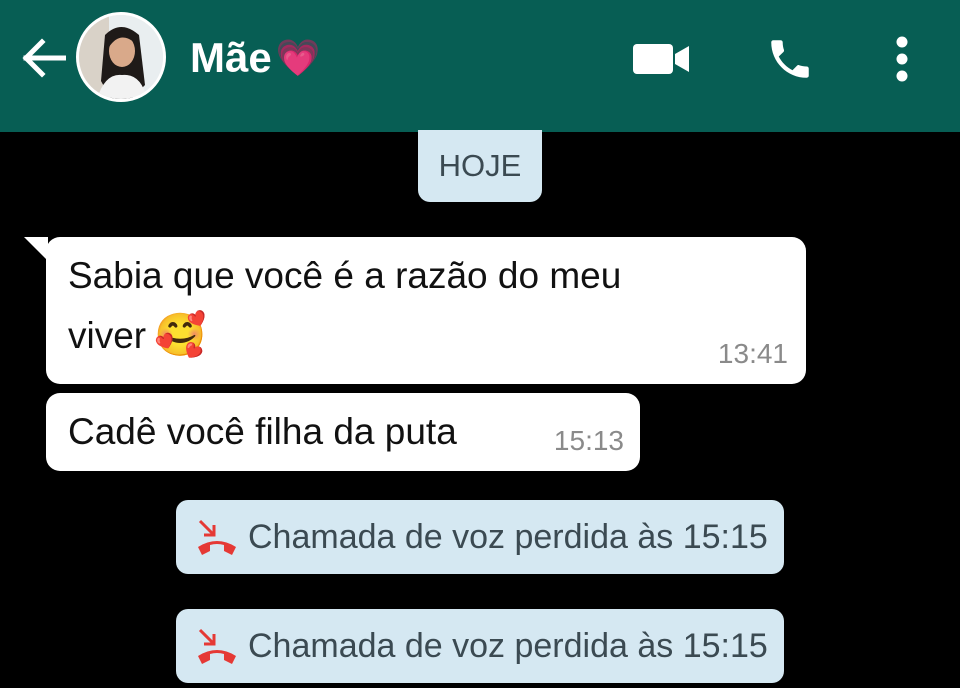 This screenshot has width=960, height=688. Describe the element at coordinates (588, 440) in the screenshot. I see `message-time: 15:13` at that location.